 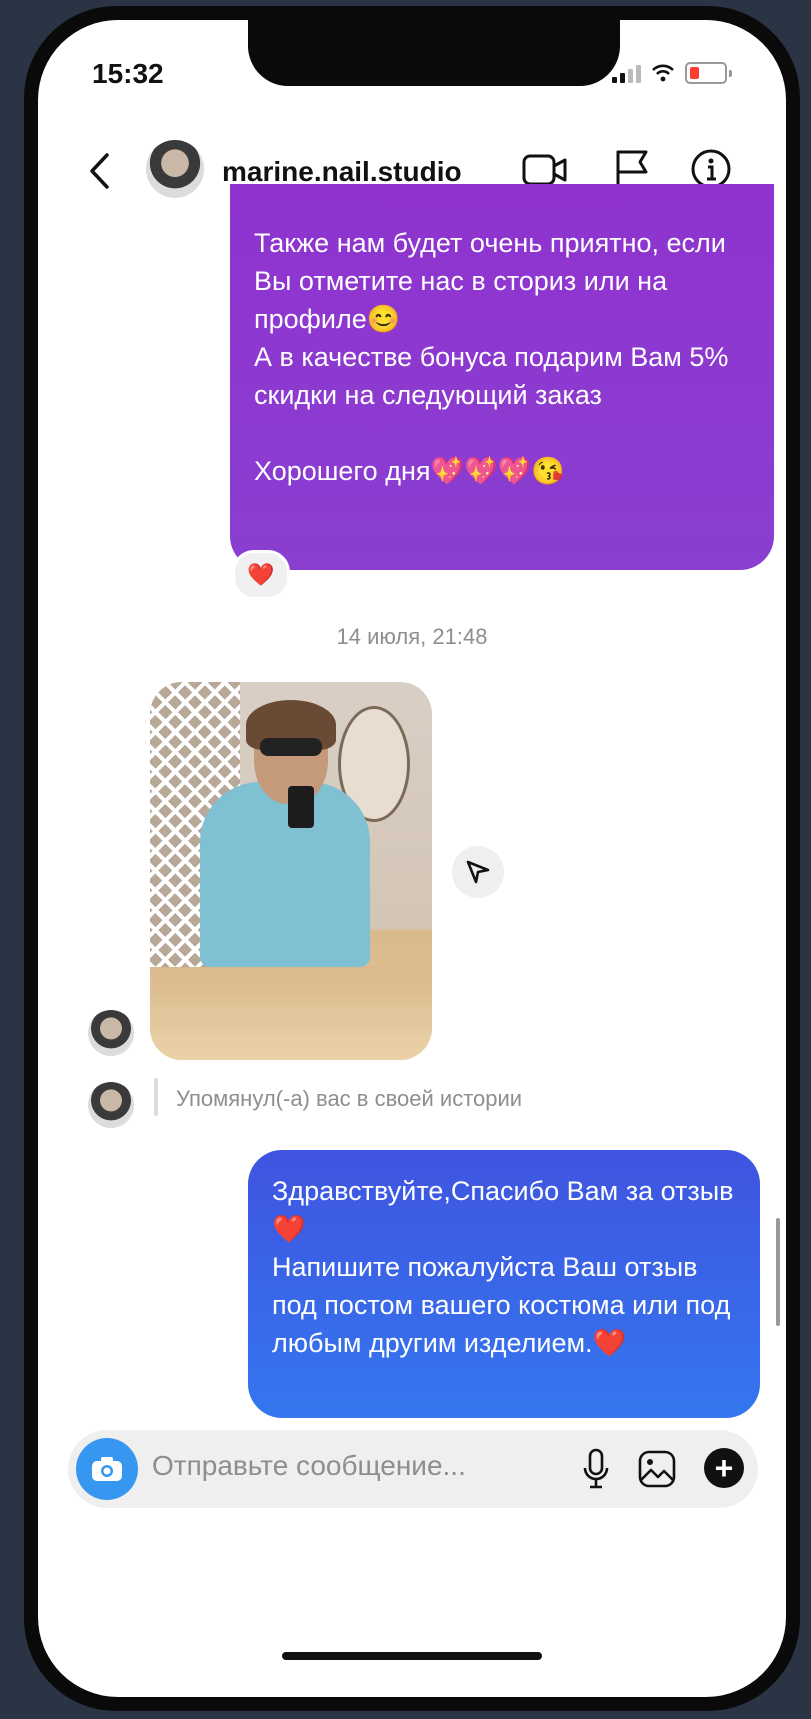 I want to click on home-indicator, so click(x=412, y=1656).